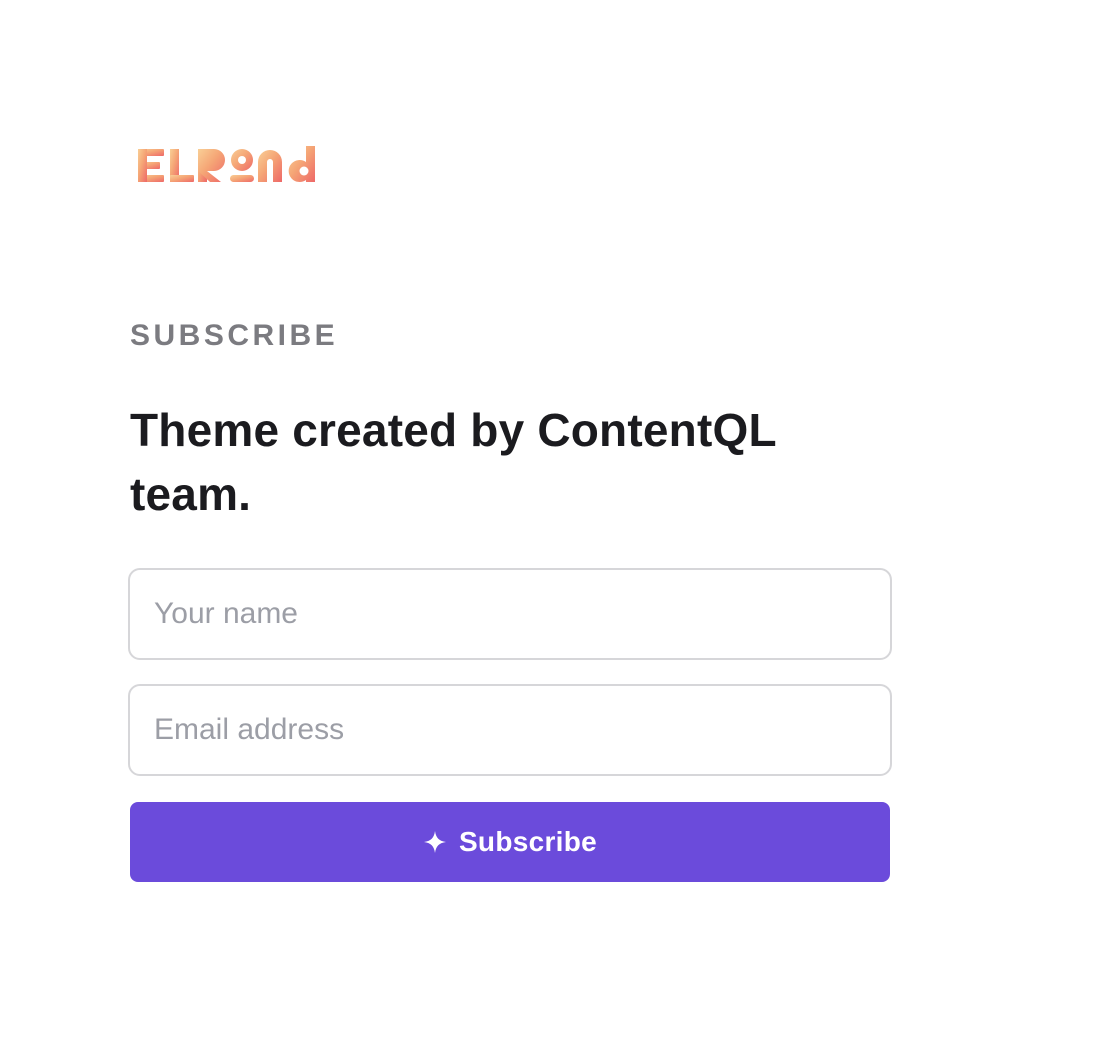 The image size is (1106, 1048). Describe the element at coordinates (510, 614) in the screenshot. I see `name-input` at that location.